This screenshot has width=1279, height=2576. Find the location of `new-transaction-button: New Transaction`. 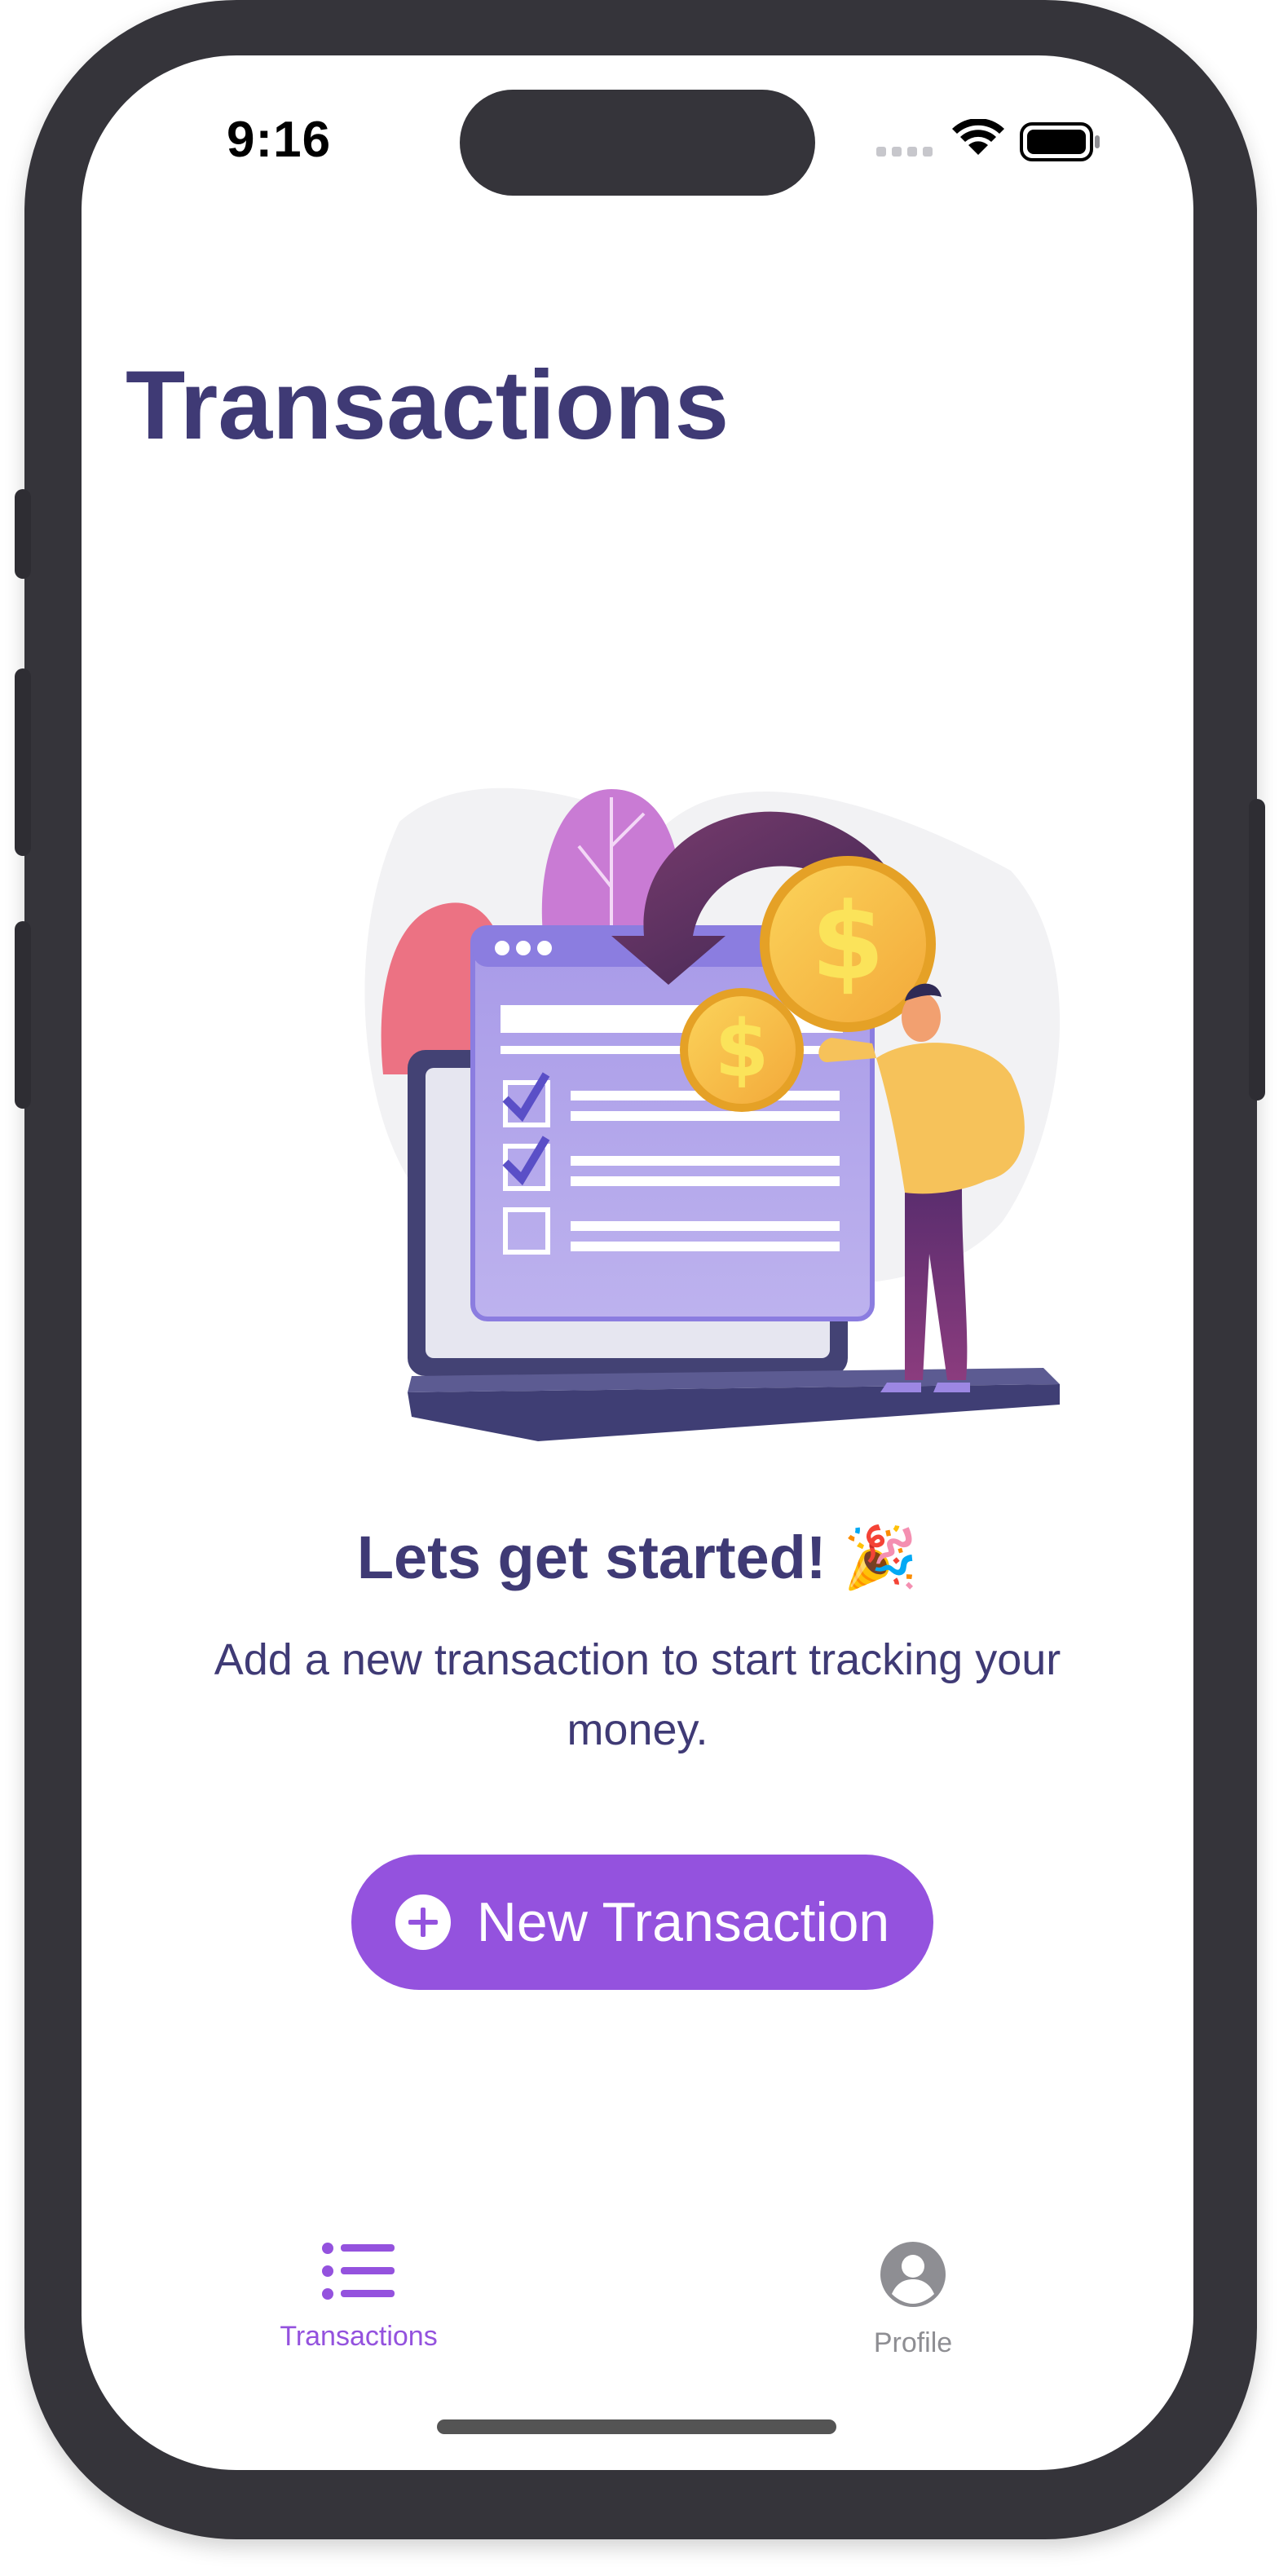

new-transaction-button: New Transaction is located at coordinates (642, 1922).